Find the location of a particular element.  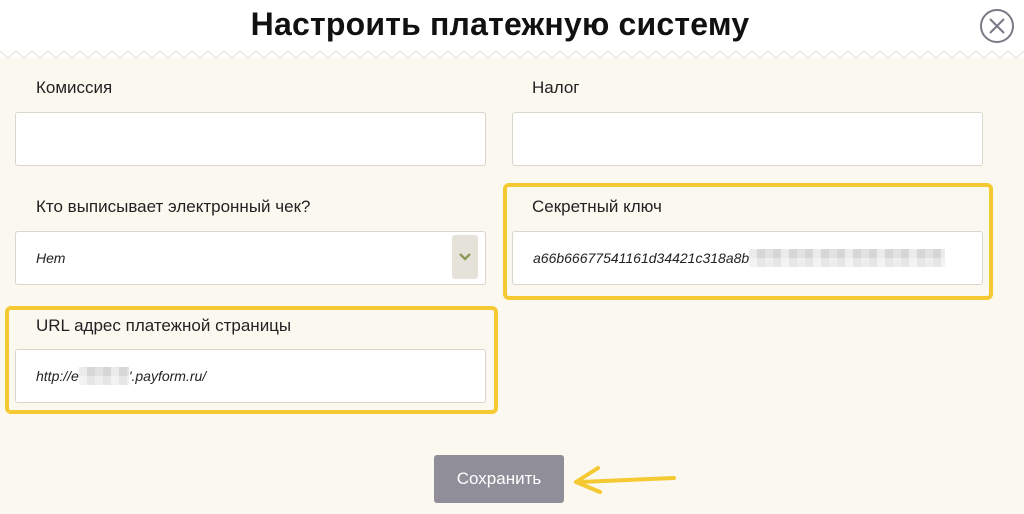

dialog-header: Настроить платежную систему is located at coordinates (512, 29).